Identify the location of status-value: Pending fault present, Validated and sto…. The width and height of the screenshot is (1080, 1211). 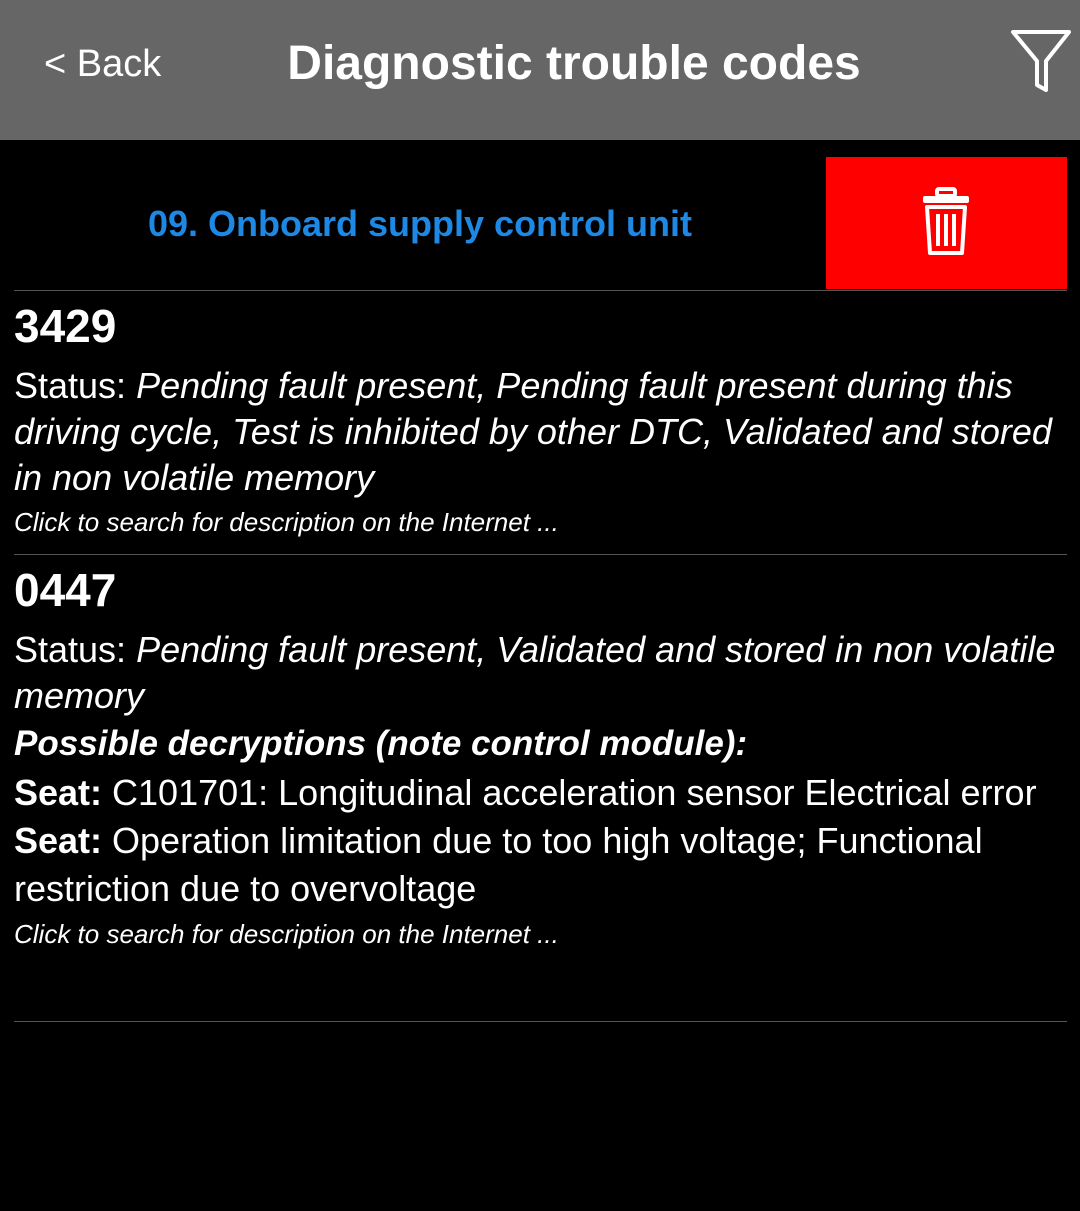
(535, 672).